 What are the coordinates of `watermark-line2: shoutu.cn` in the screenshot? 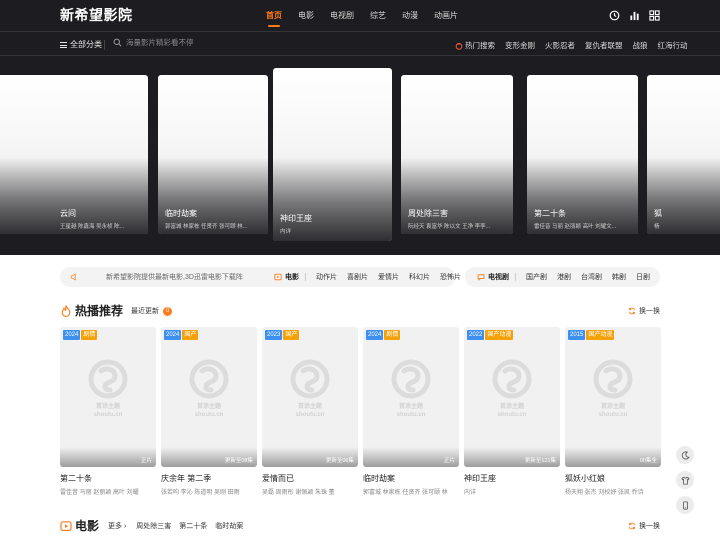 It's located at (209, 415).